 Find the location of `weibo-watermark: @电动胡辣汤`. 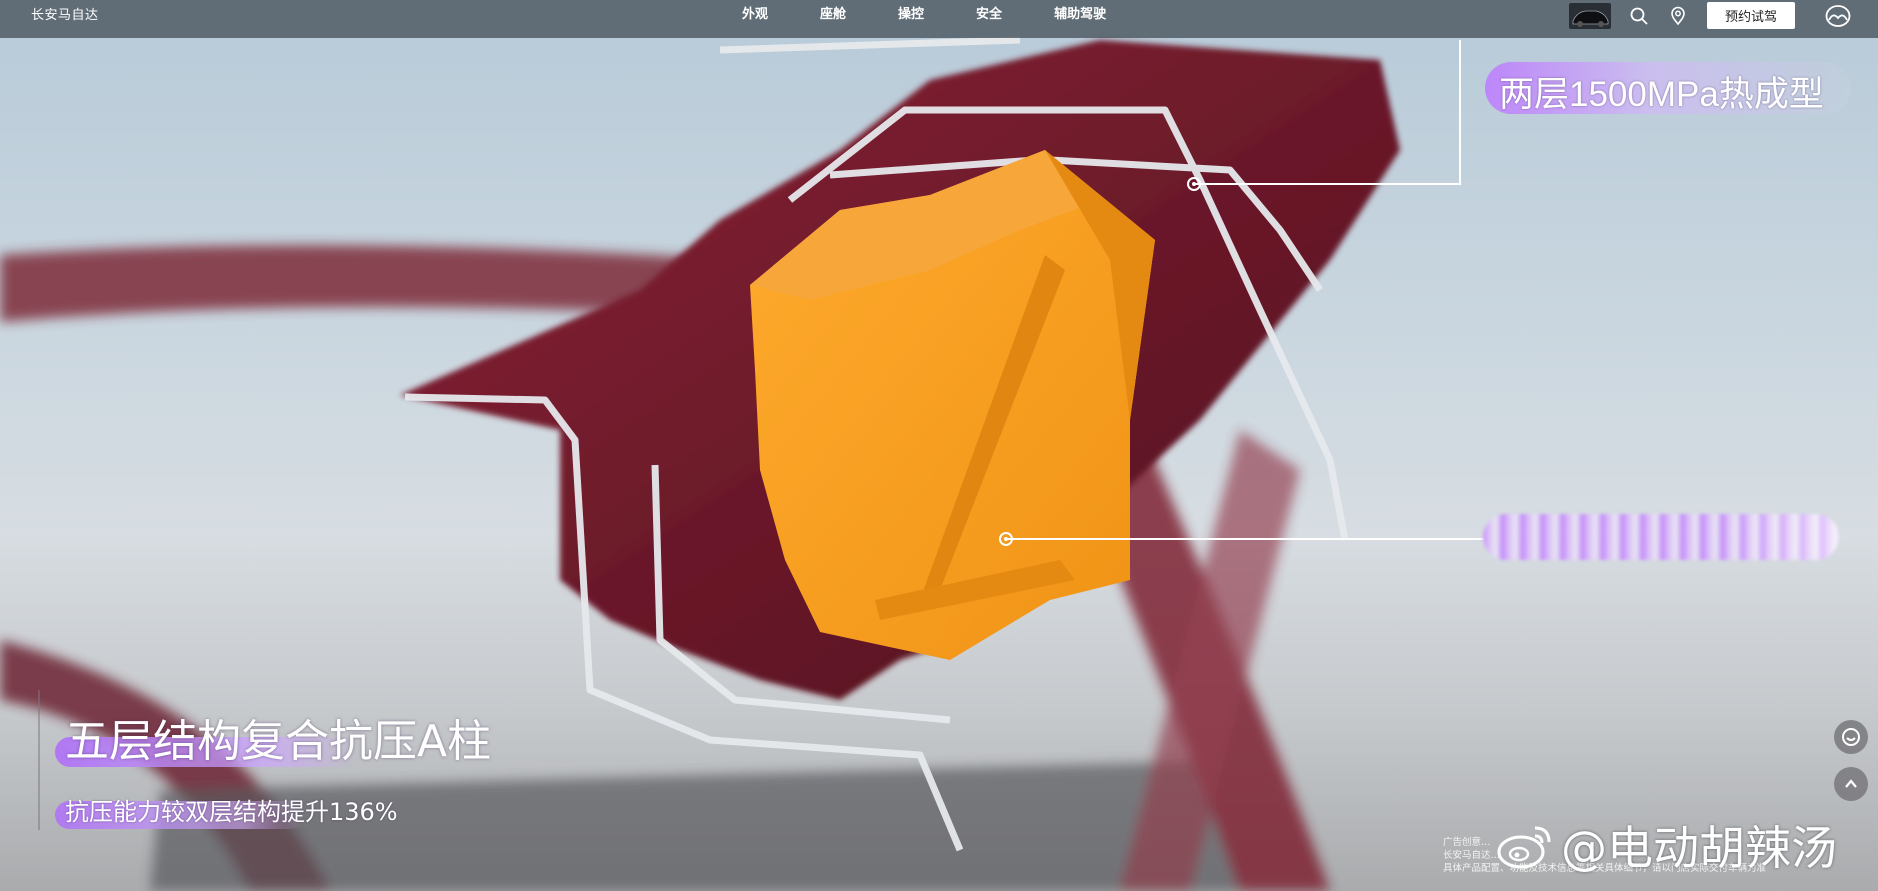

weibo-watermark: @电动胡辣汤 is located at coordinates (1666, 845).